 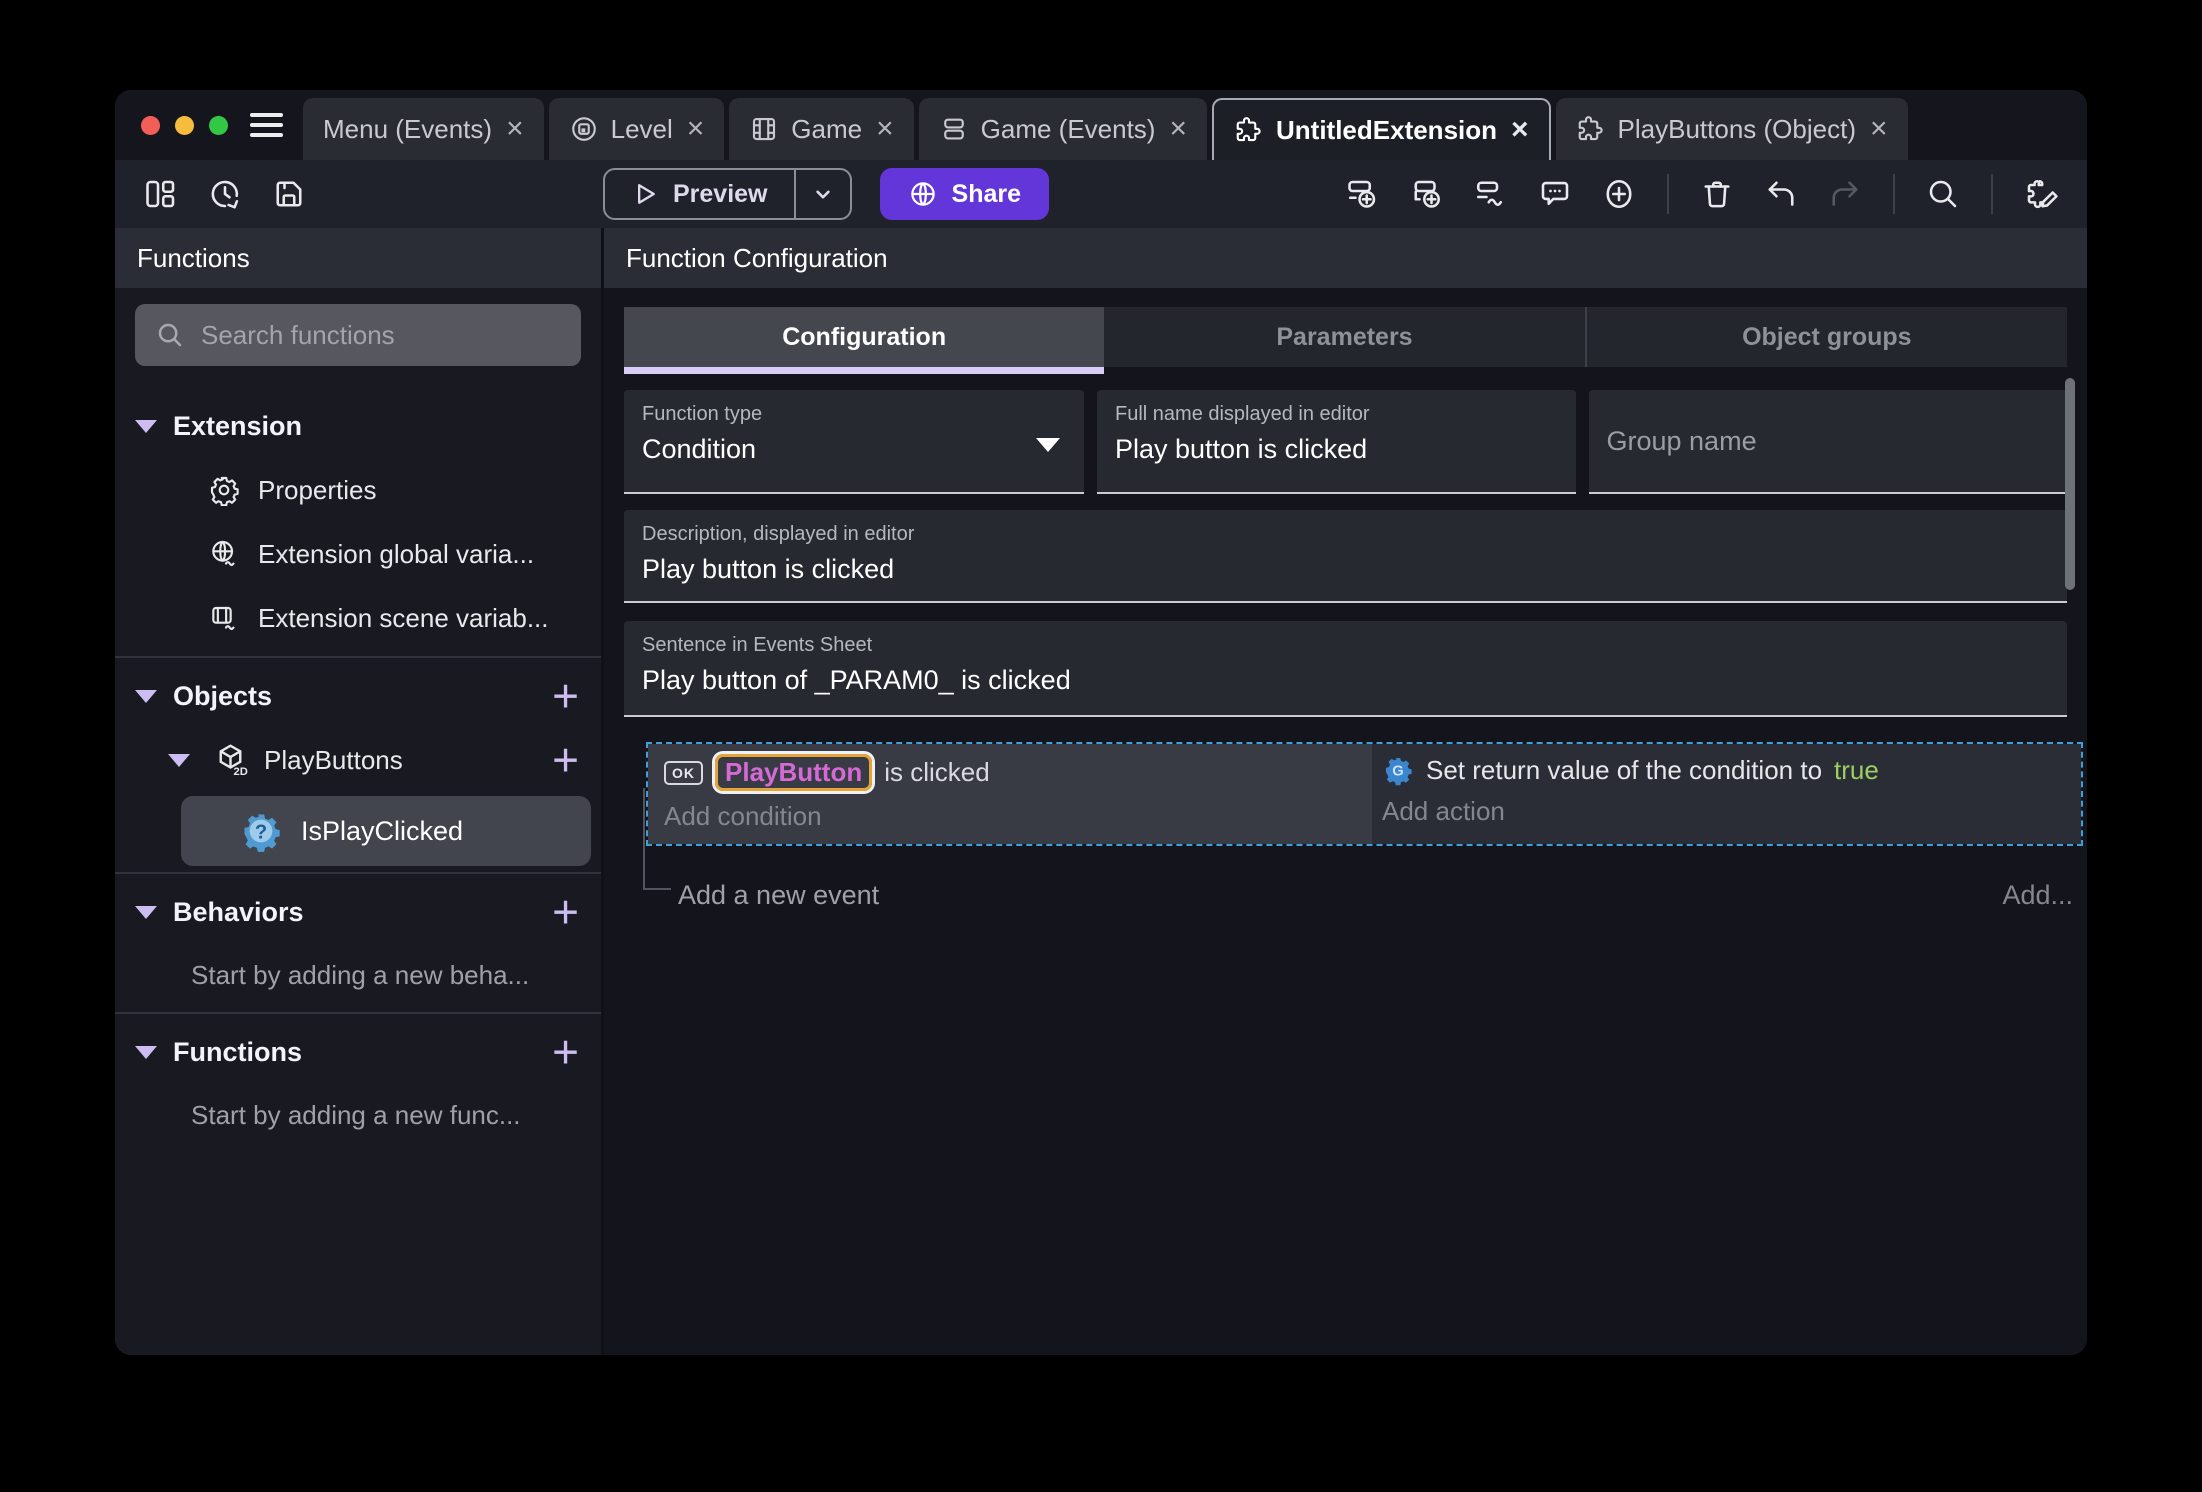 I want to click on edit-extension-button, so click(x=2041, y=194).